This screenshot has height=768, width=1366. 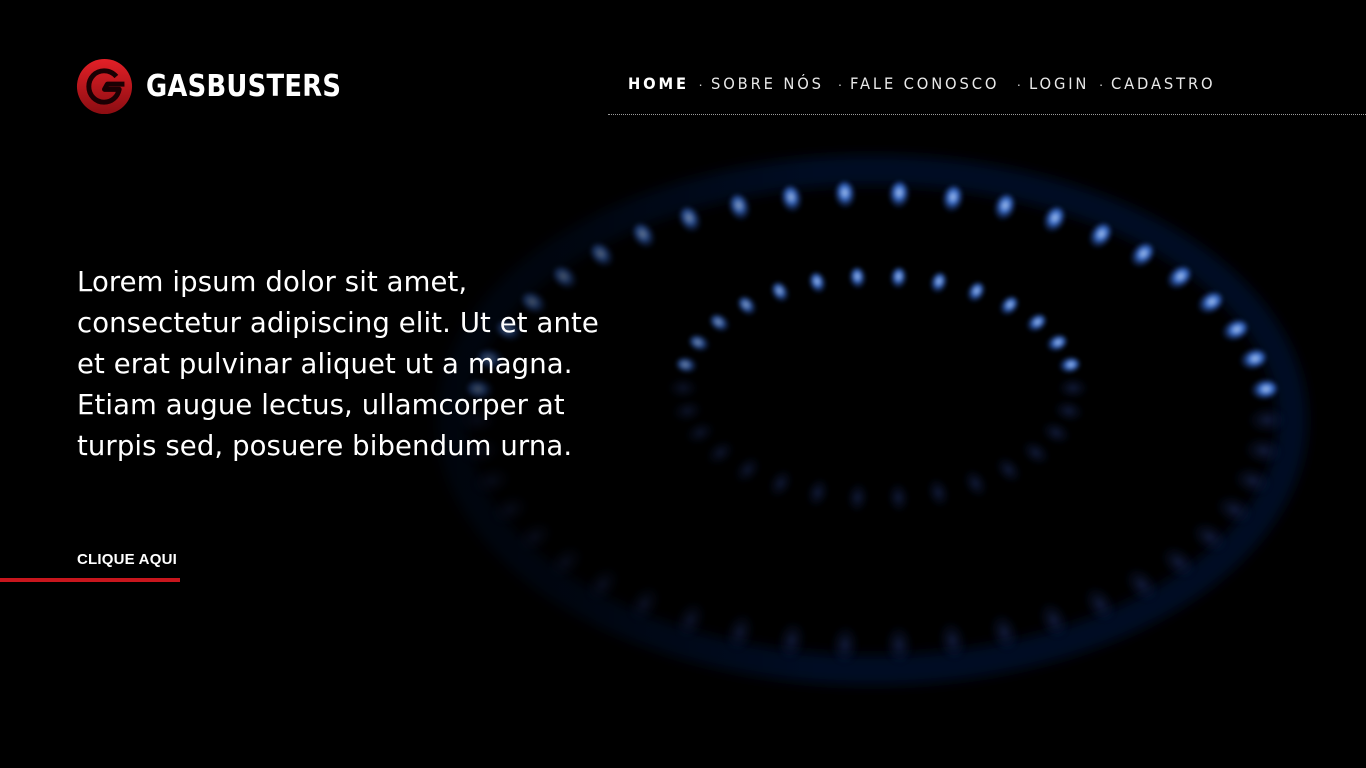 What do you see at coordinates (924, 83) in the screenshot?
I see `nav-fale-conosco-link: FALE CONOSCO` at bounding box center [924, 83].